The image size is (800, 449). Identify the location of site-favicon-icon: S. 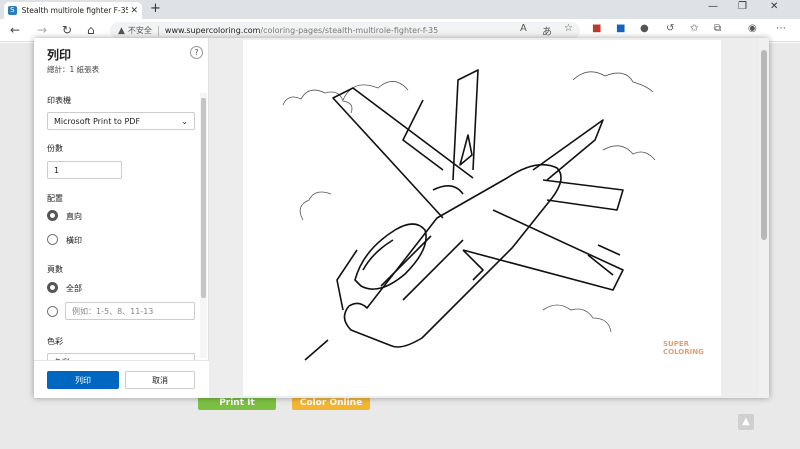
(12, 10).